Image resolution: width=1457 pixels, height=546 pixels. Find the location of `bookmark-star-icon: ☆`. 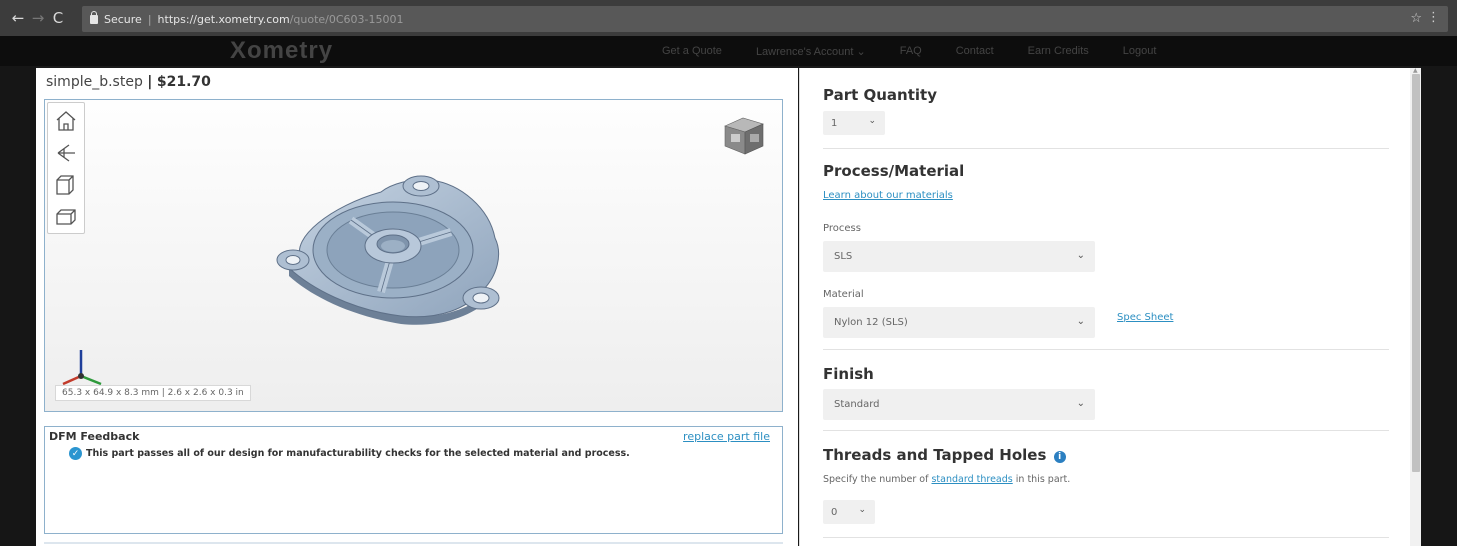

bookmark-star-icon: ☆ is located at coordinates (1416, 18).